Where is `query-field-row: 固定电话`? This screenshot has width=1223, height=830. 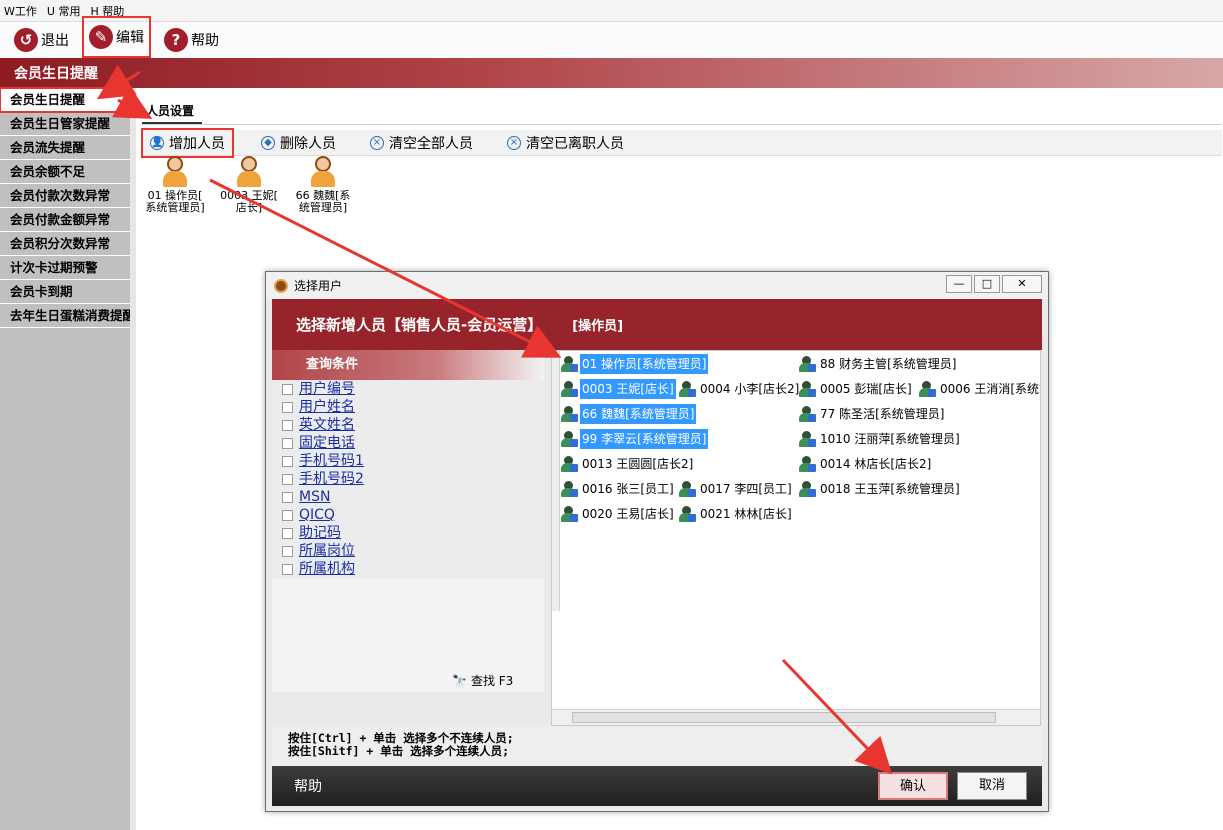 query-field-row: 固定电话 is located at coordinates (408, 443).